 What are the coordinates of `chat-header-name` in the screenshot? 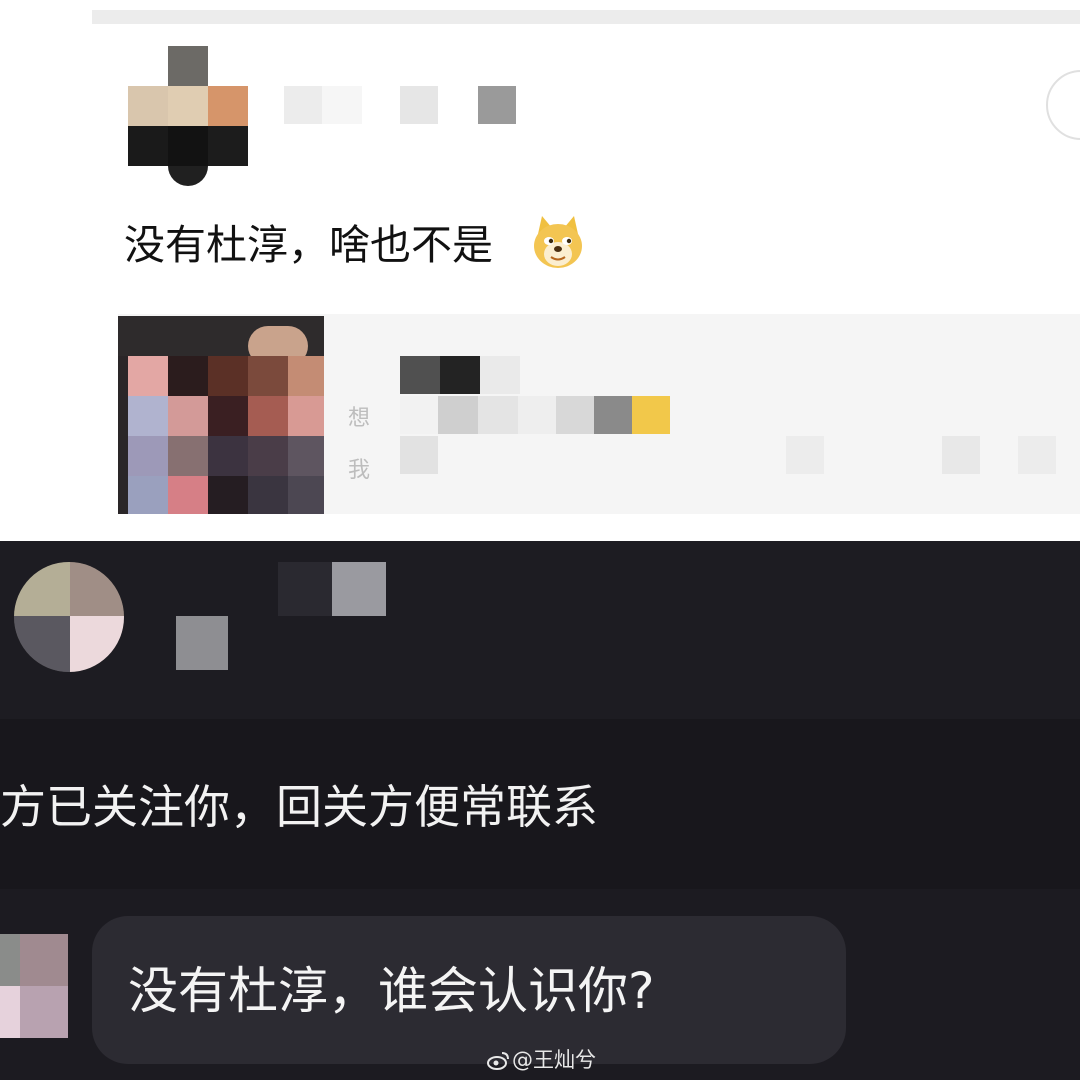 It's located at (286, 617).